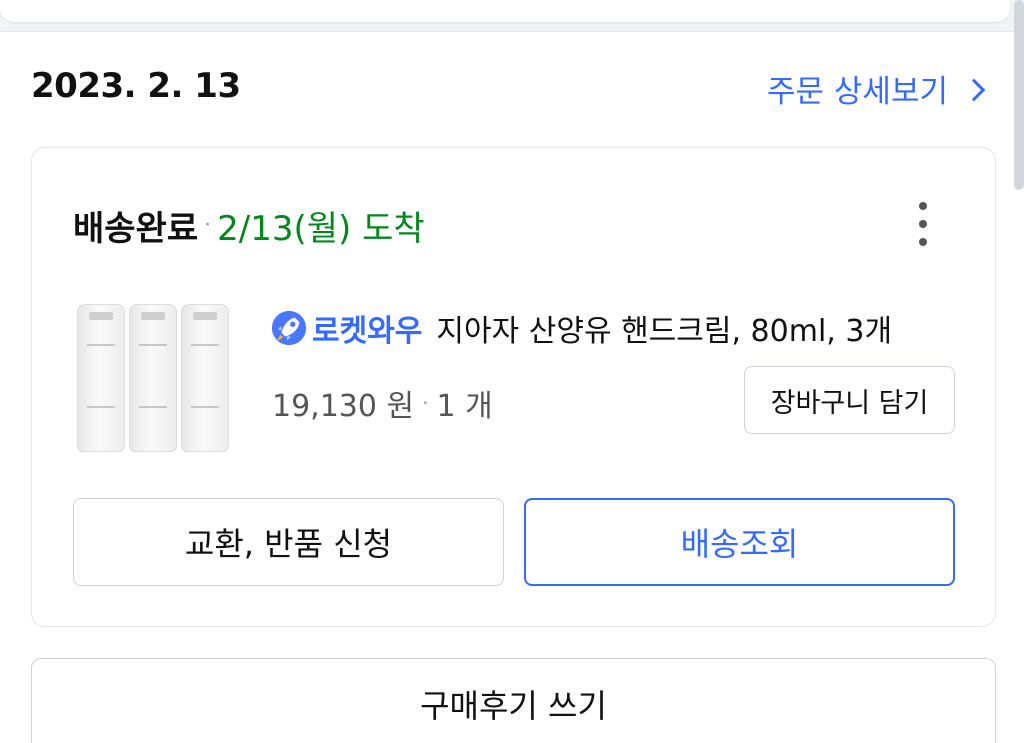 Image resolution: width=1024 pixels, height=743 pixels. Describe the element at coordinates (1019, 95) in the screenshot. I see `scrollbar` at that location.